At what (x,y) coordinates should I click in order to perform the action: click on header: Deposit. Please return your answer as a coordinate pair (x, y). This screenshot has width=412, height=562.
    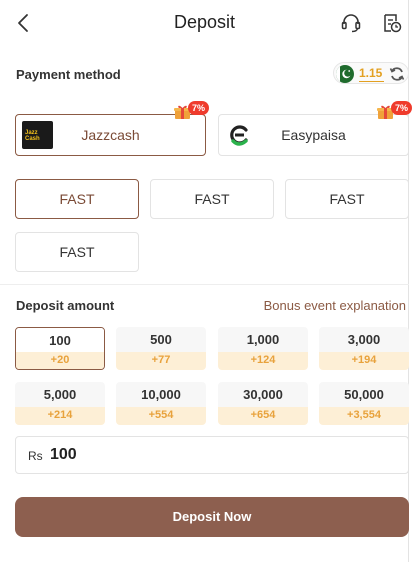
    Looking at the image, I should click on (204, 23).